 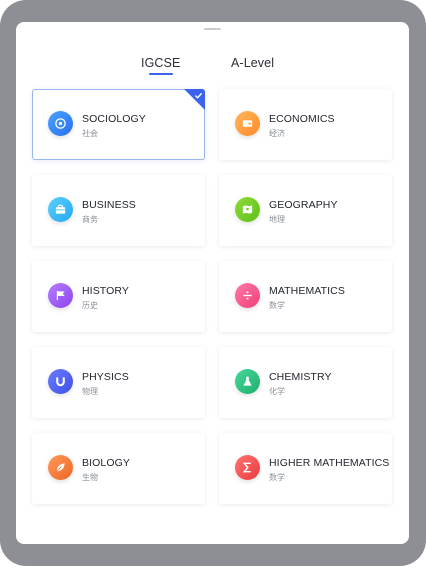 I want to click on subject-name-cn: 物理, so click(x=90, y=391).